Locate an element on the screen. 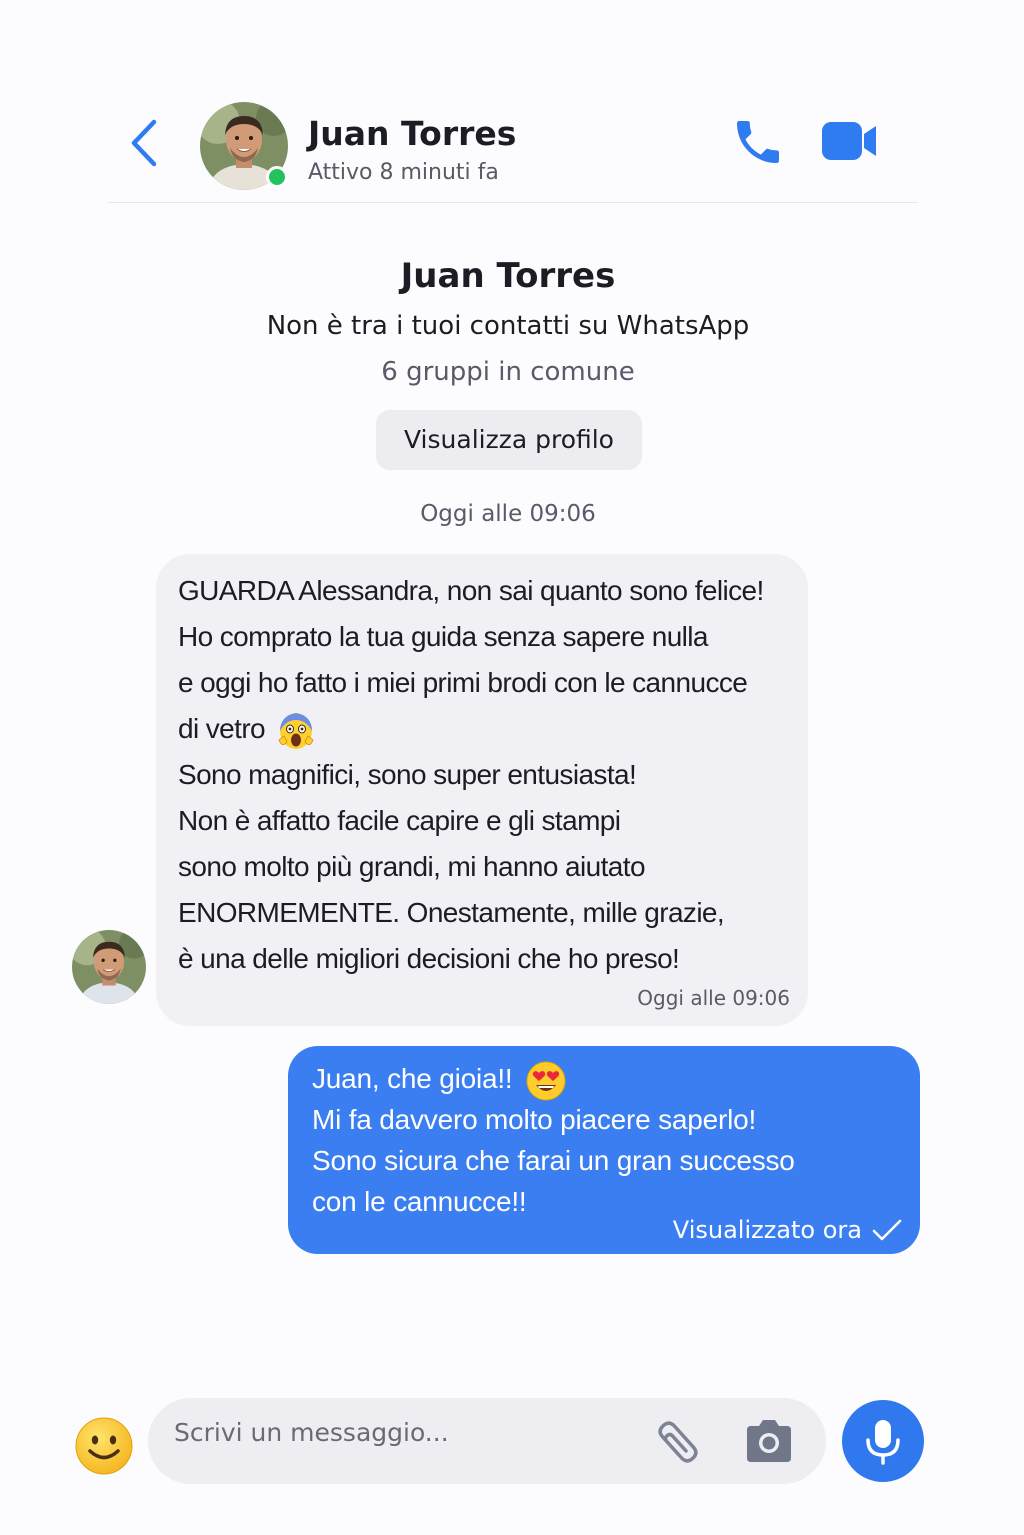 This screenshot has width=1024, height=1535. message-line: ENORMEMENTE. Onestamente, mille grazie, is located at coordinates (451, 912).